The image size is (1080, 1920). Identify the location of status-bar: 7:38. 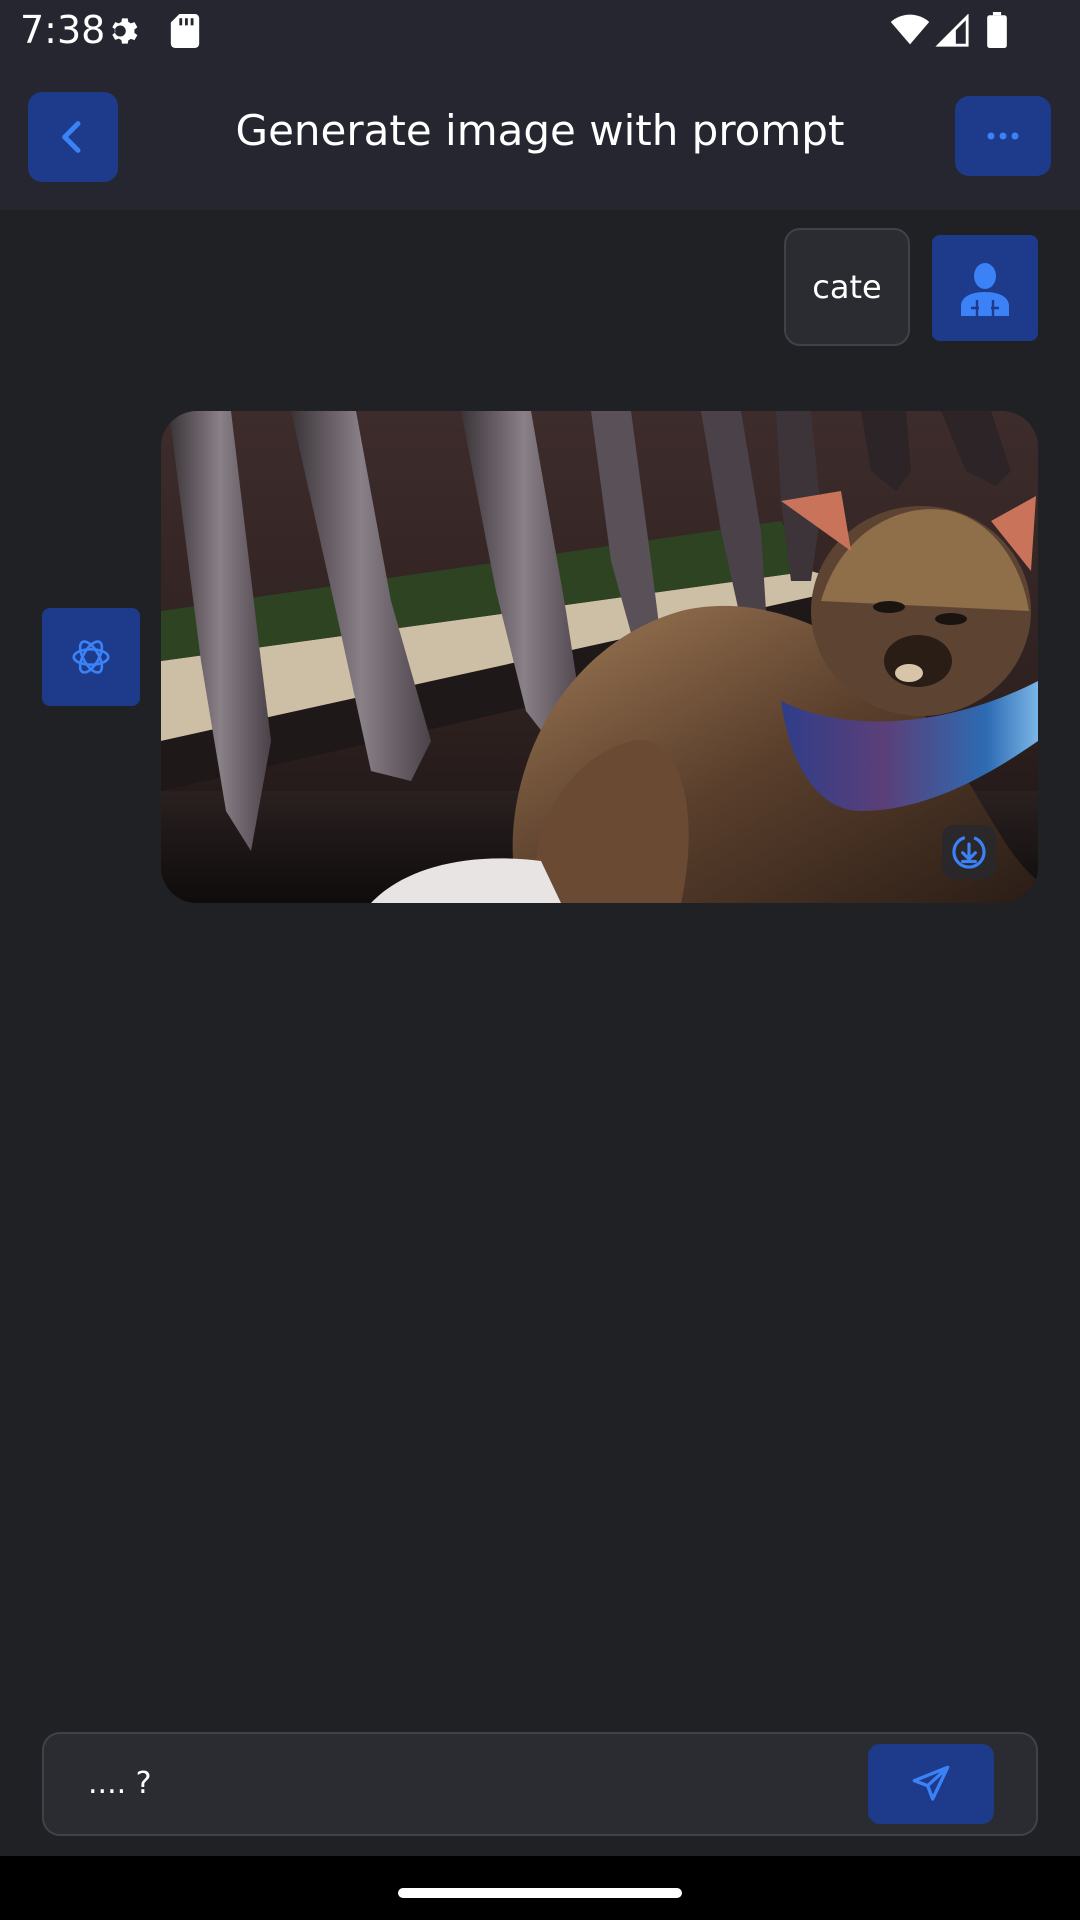
(540, 31).